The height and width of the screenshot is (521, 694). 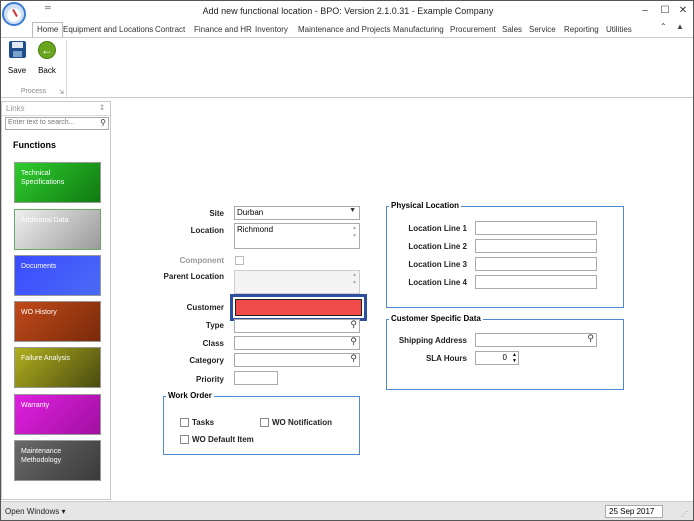 What do you see at coordinates (206, 360) in the screenshot?
I see `category-label: Category` at bounding box center [206, 360].